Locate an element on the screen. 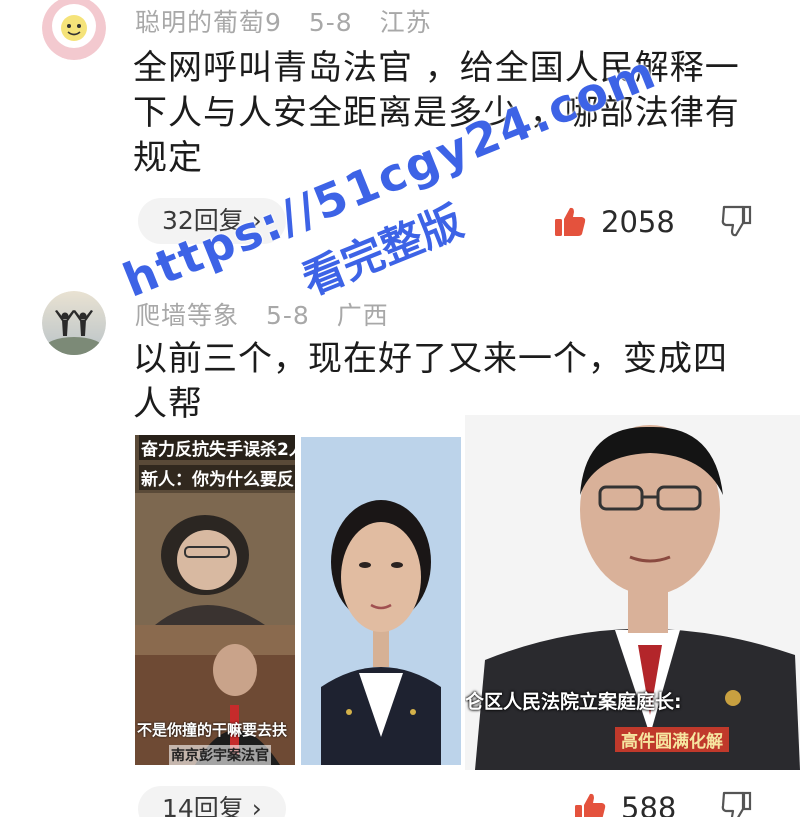  comment-meta: 聪明的葡萄9 5-8 江苏 is located at coordinates (292, 21).